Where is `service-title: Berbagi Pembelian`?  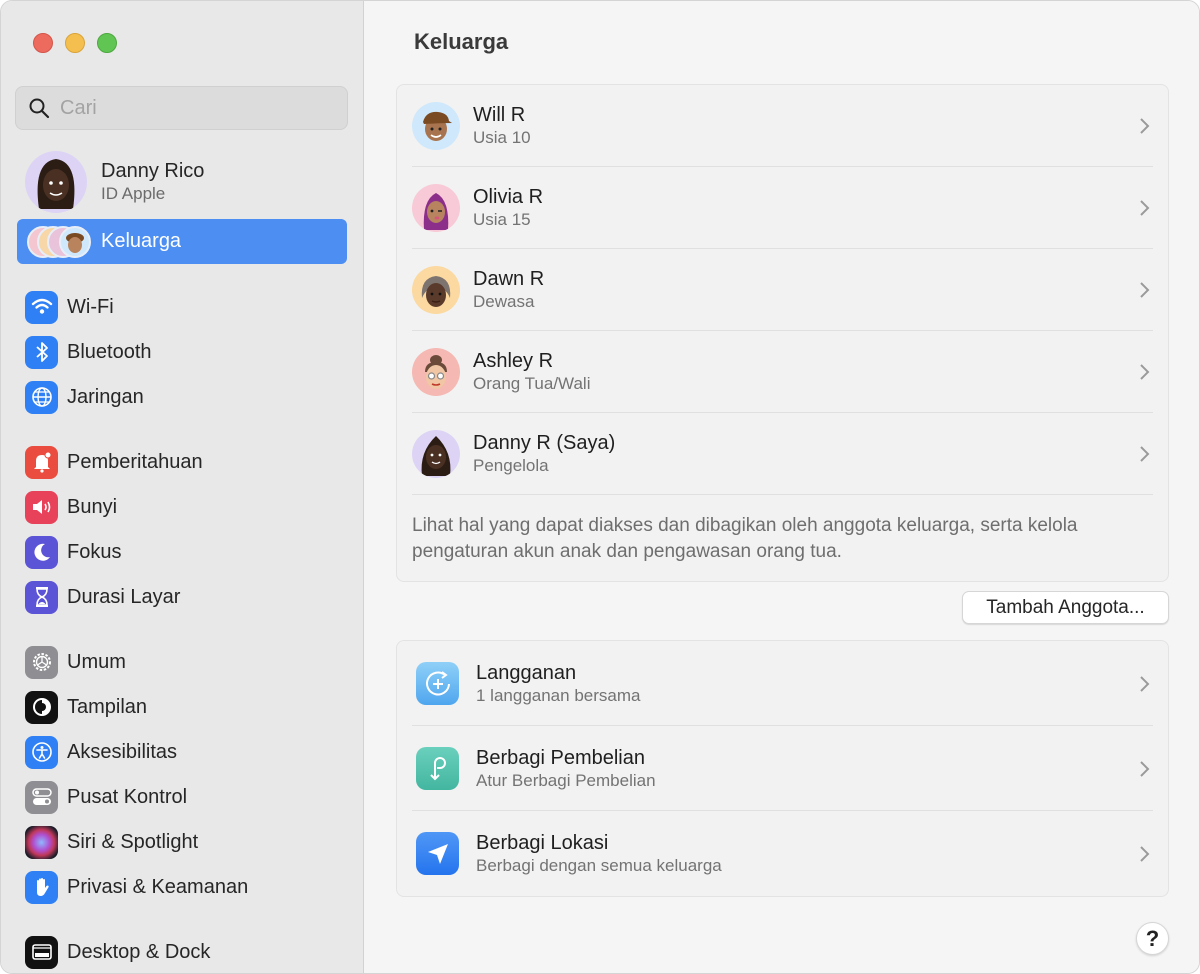 service-title: Berbagi Pembelian is located at coordinates (560, 757).